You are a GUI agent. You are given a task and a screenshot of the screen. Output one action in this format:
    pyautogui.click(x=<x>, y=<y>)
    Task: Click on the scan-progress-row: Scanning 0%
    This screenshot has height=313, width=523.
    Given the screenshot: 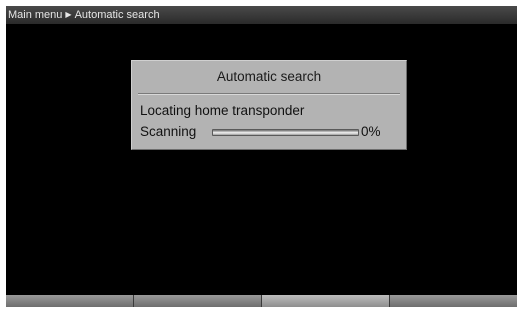 What is the action you would take?
    pyautogui.click(x=271, y=133)
    